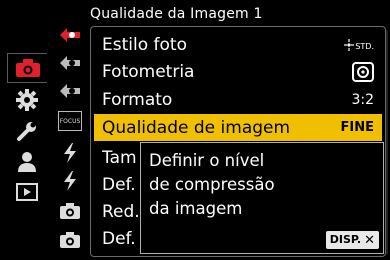 The height and width of the screenshot is (260, 390). What do you see at coordinates (207, 160) in the screenshot?
I see `help-text-line-1: Definir o nível` at bounding box center [207, 160].